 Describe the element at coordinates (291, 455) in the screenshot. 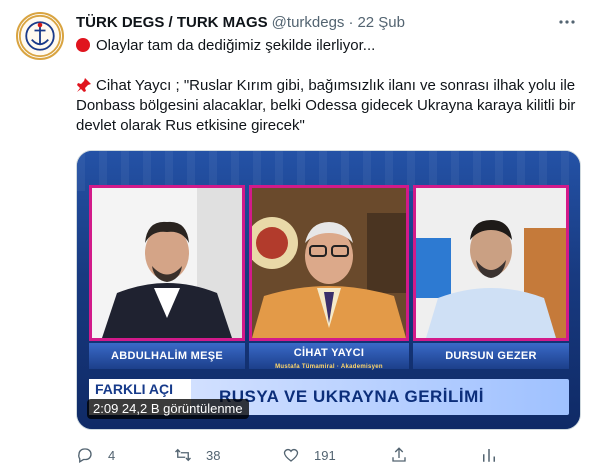

I see `heart-icon` at that location.